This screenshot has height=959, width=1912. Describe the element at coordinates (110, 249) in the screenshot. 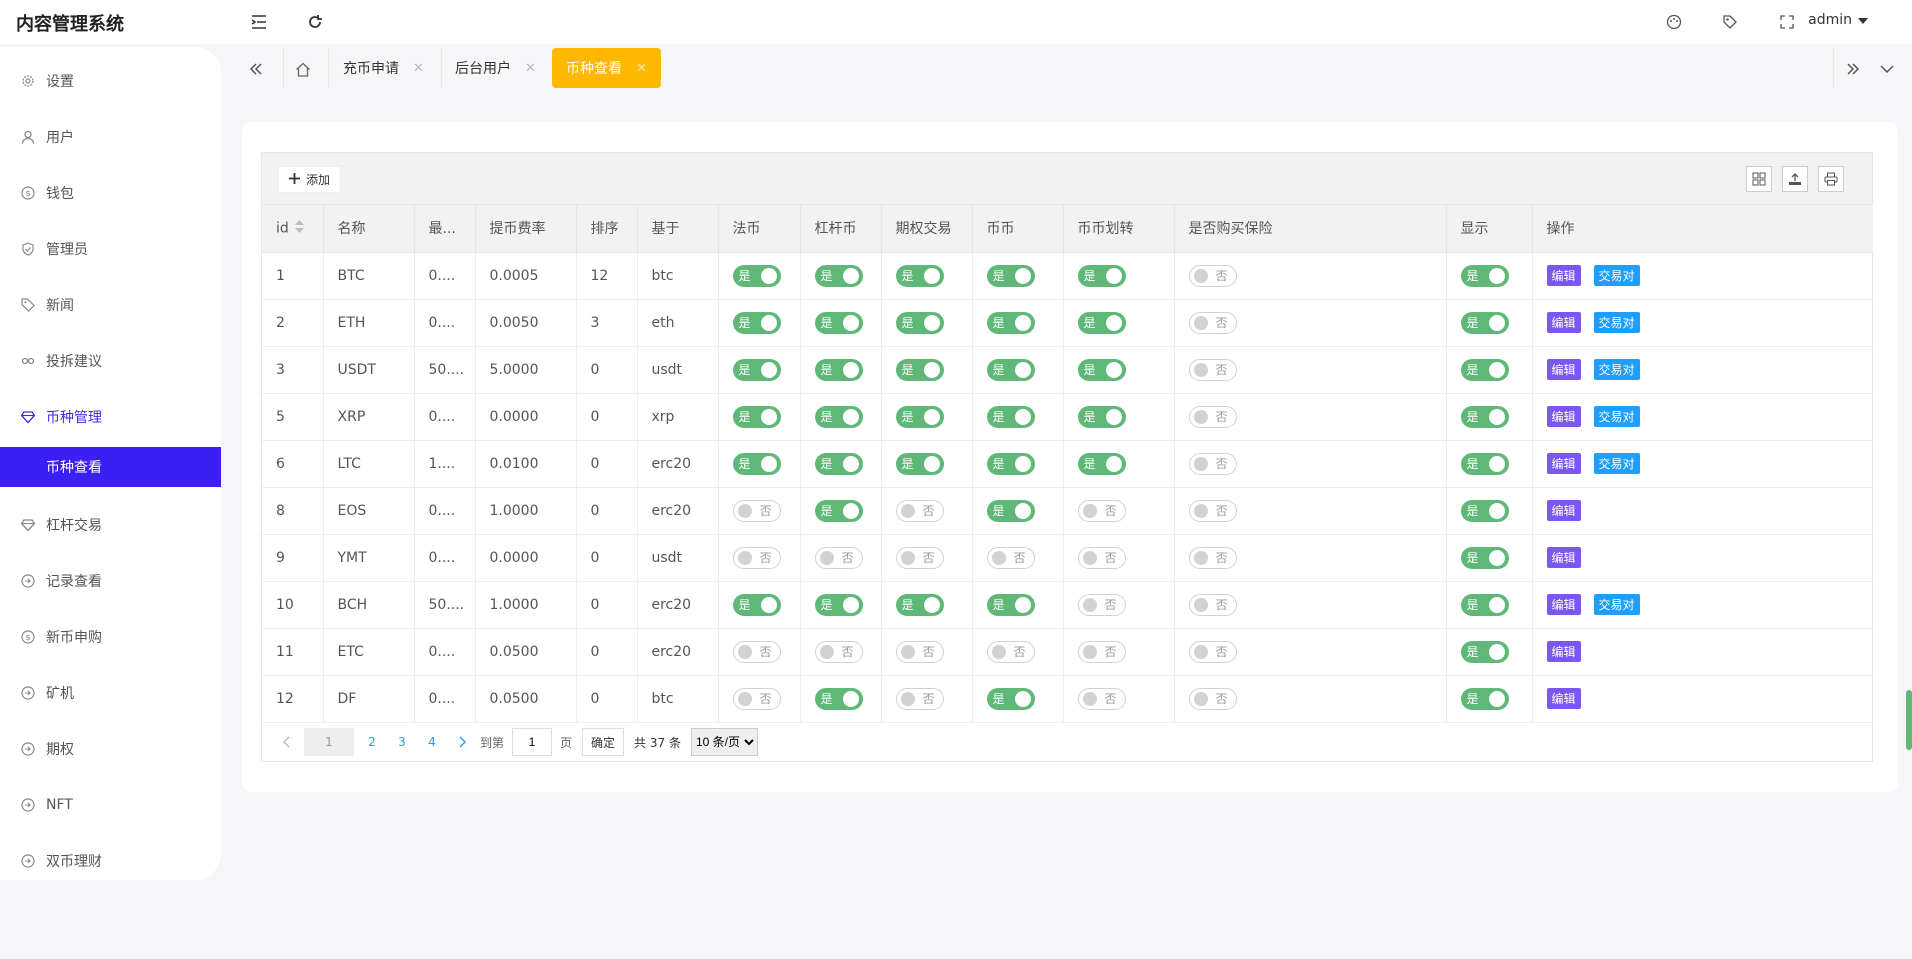

I see `sidebar-item-admins: 管理员` at that location.